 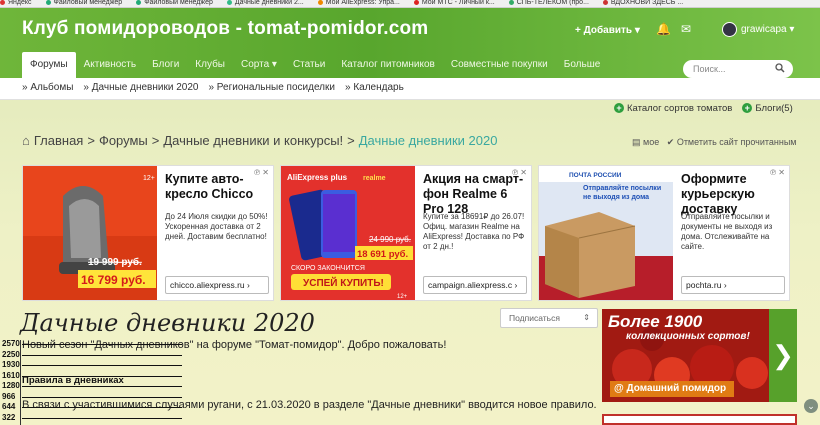 I want to click on check-icon: ✔, so click(x=670, y=142).